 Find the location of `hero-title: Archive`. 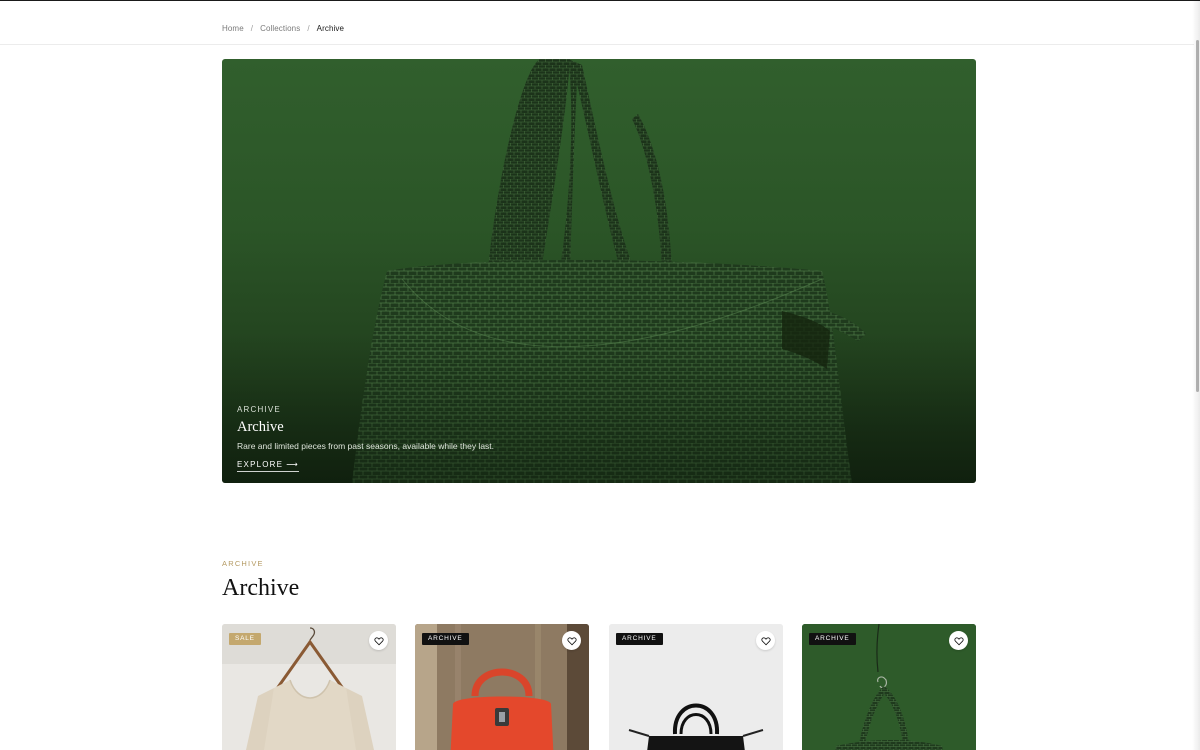

hero-title: Archive is located at coordinates (260, 427).